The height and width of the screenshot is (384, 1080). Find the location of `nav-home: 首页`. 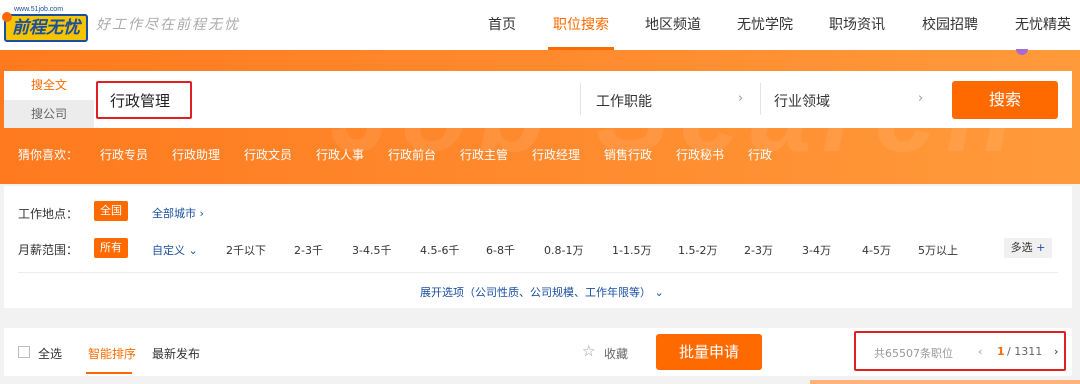

nav-home: 首页 is located at coordinates (502, 25).